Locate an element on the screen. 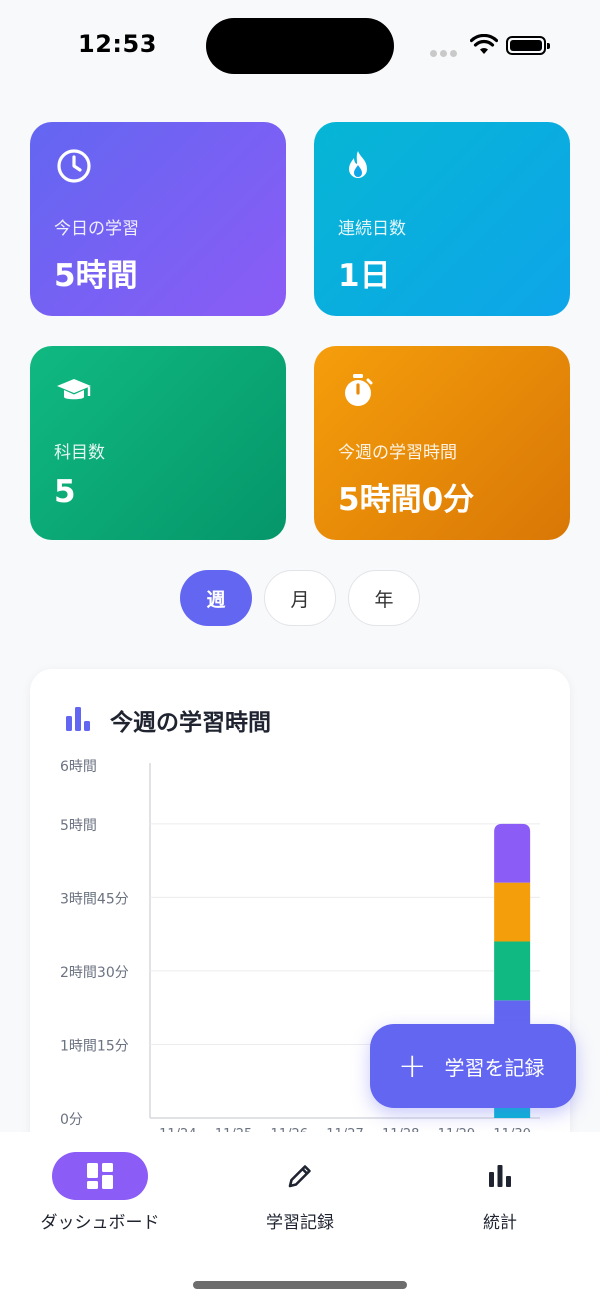 Image resolution: width=600 pixels, height=1299 pixels. nav-item-statistics: 統計 is located at coordinates (500, 1192).